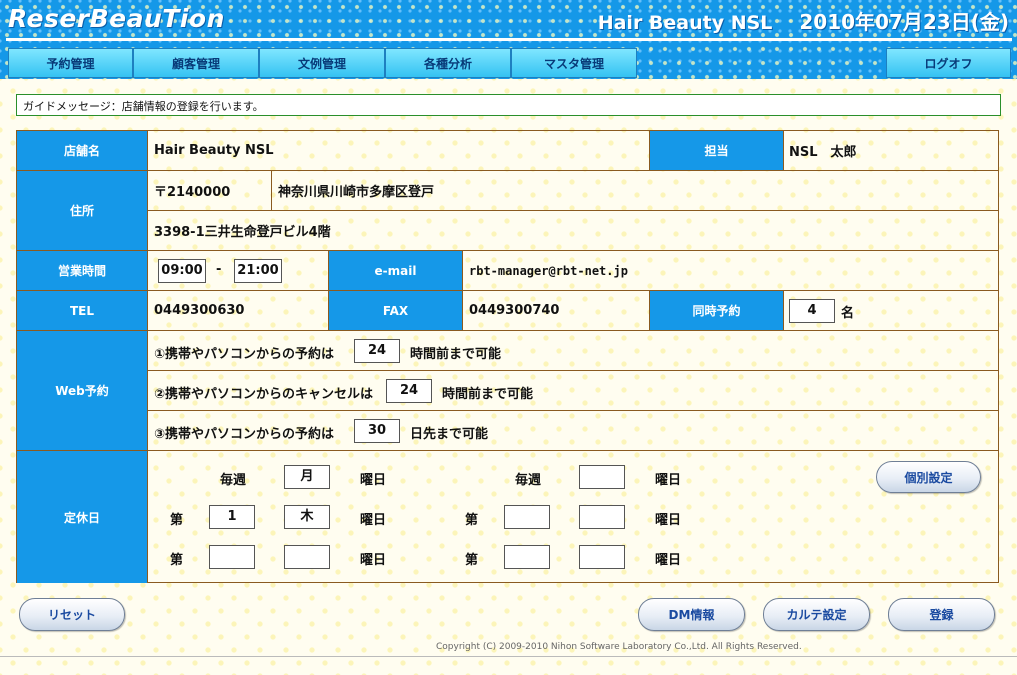  What do you see at coordinates (602, 557) in the screenshot?
I see `nth-day-4-input` at bounding box center [602, 557].